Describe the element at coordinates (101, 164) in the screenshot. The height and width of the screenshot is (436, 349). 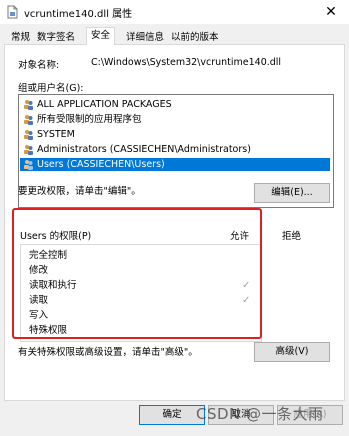
I see `list-item-label: Users (CASSIECHEN\Users)` at that location.